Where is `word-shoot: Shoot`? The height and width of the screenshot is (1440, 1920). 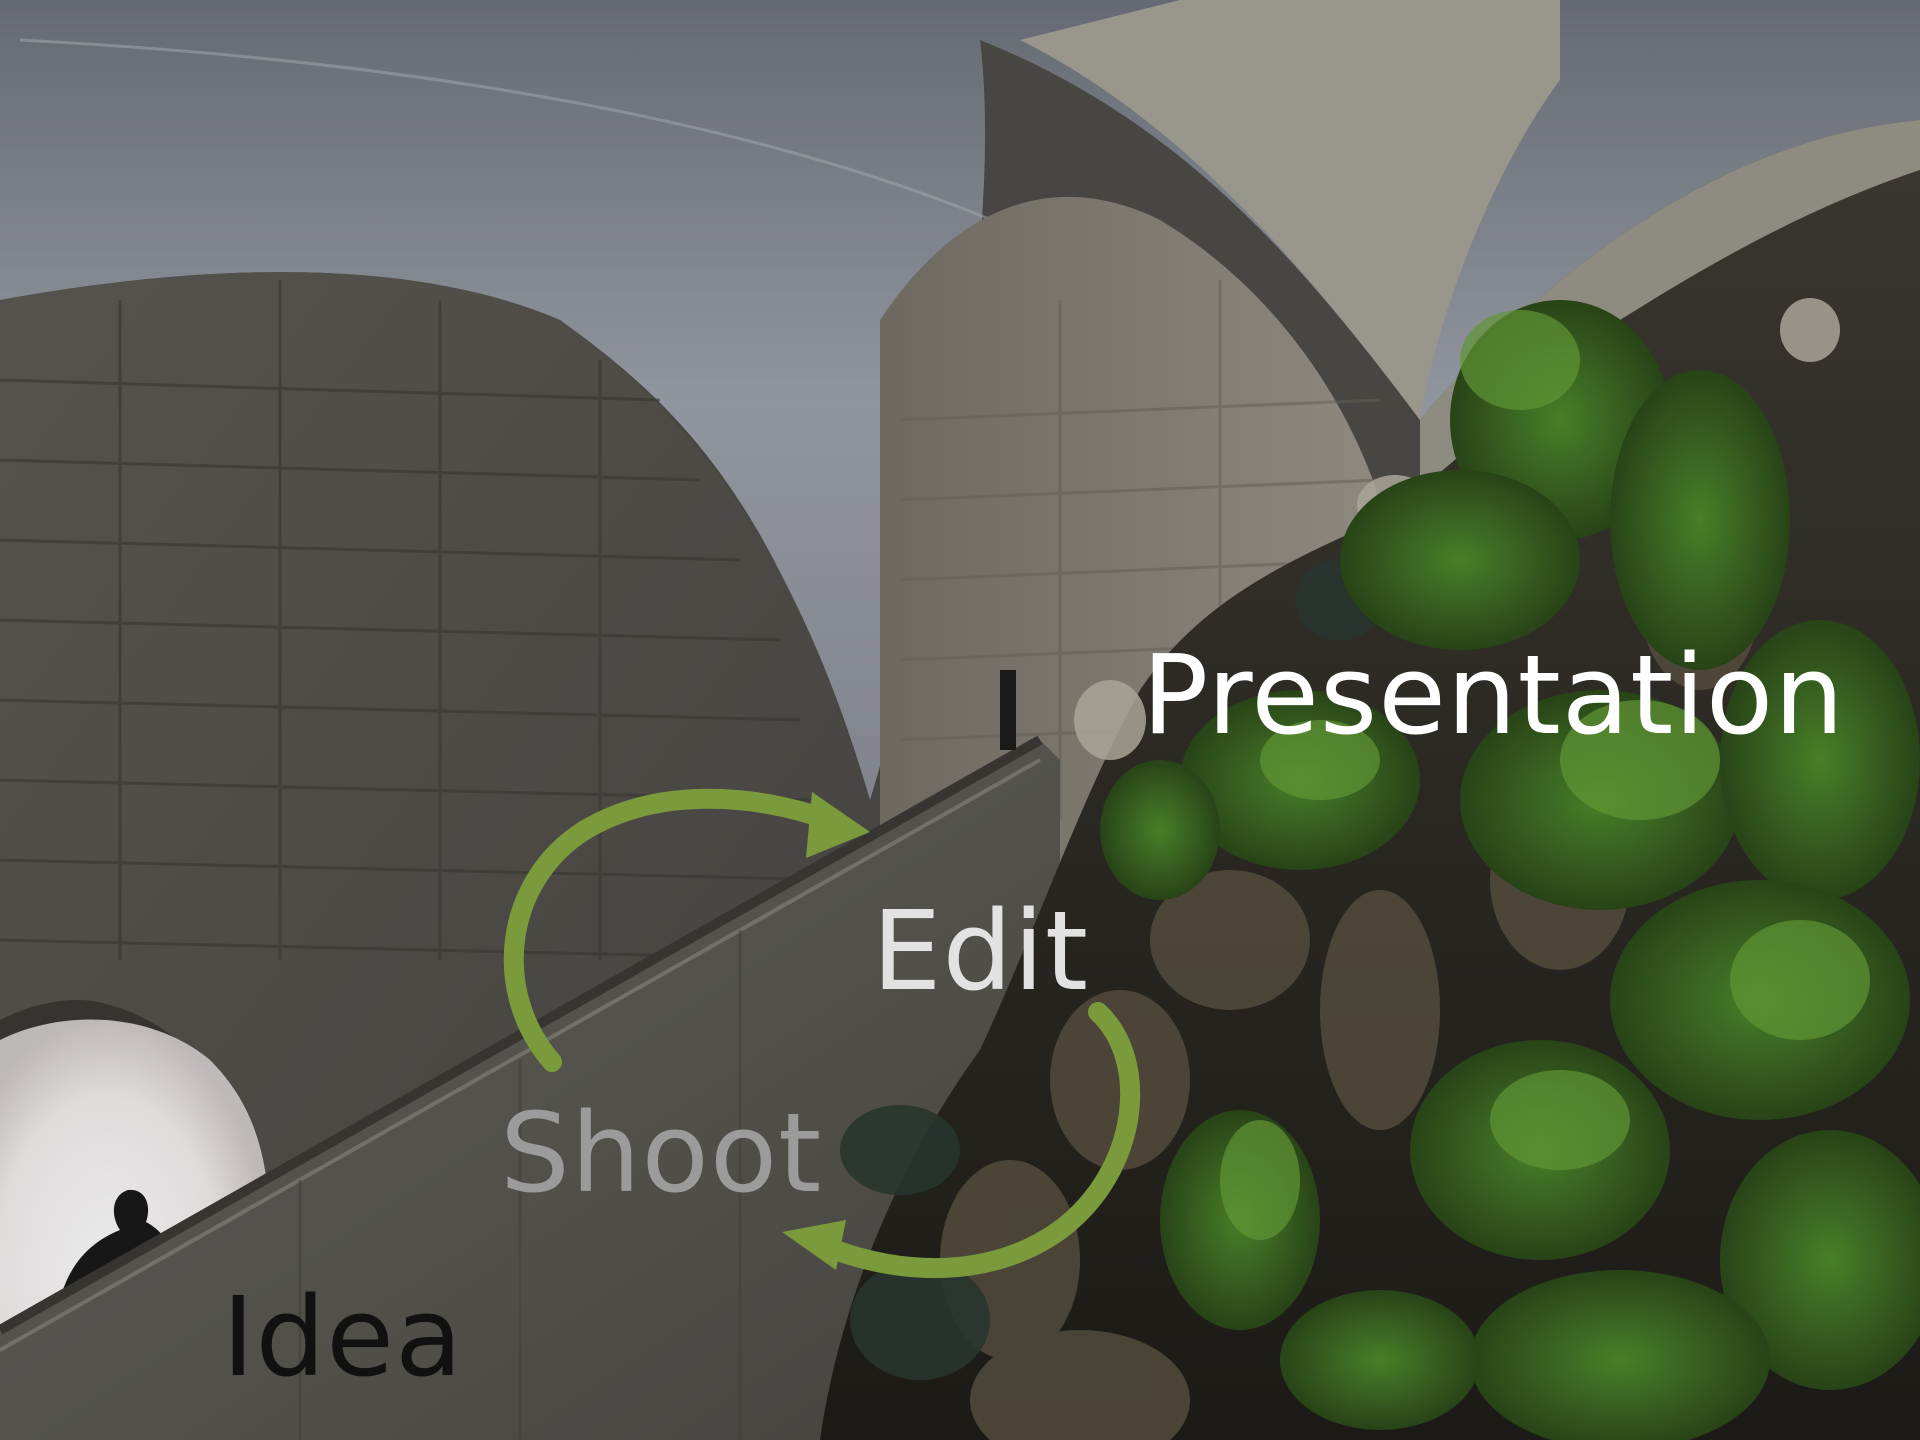 word-shoot: Shoot is located at coordinates (661, 1153).